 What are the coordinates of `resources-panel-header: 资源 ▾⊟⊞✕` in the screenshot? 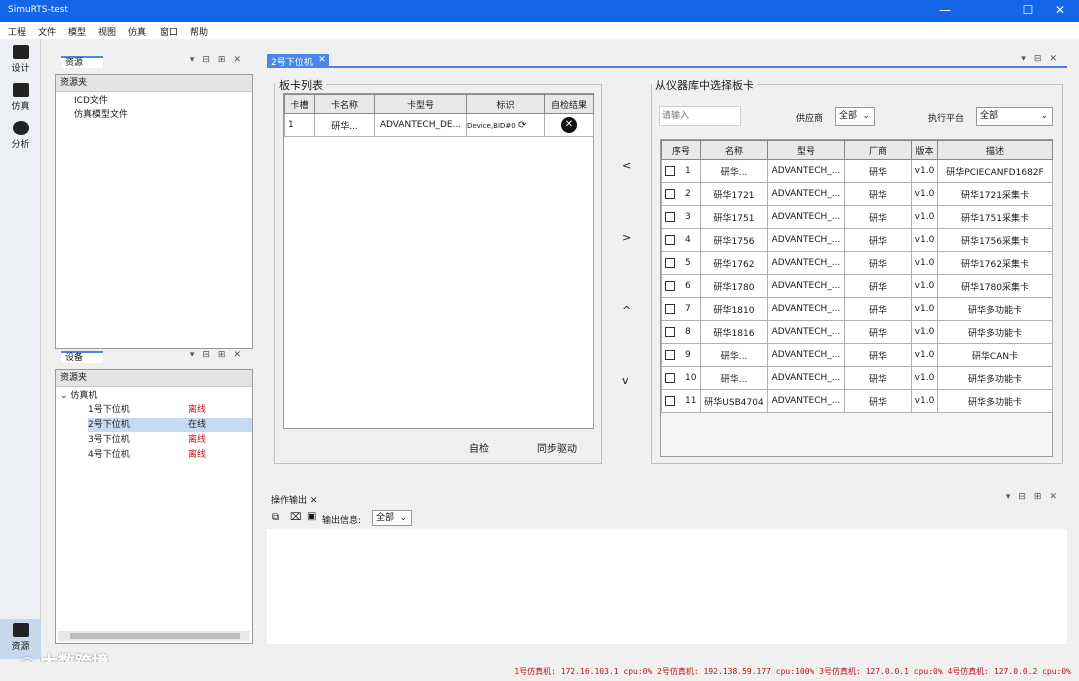 It's located at (154, 61).